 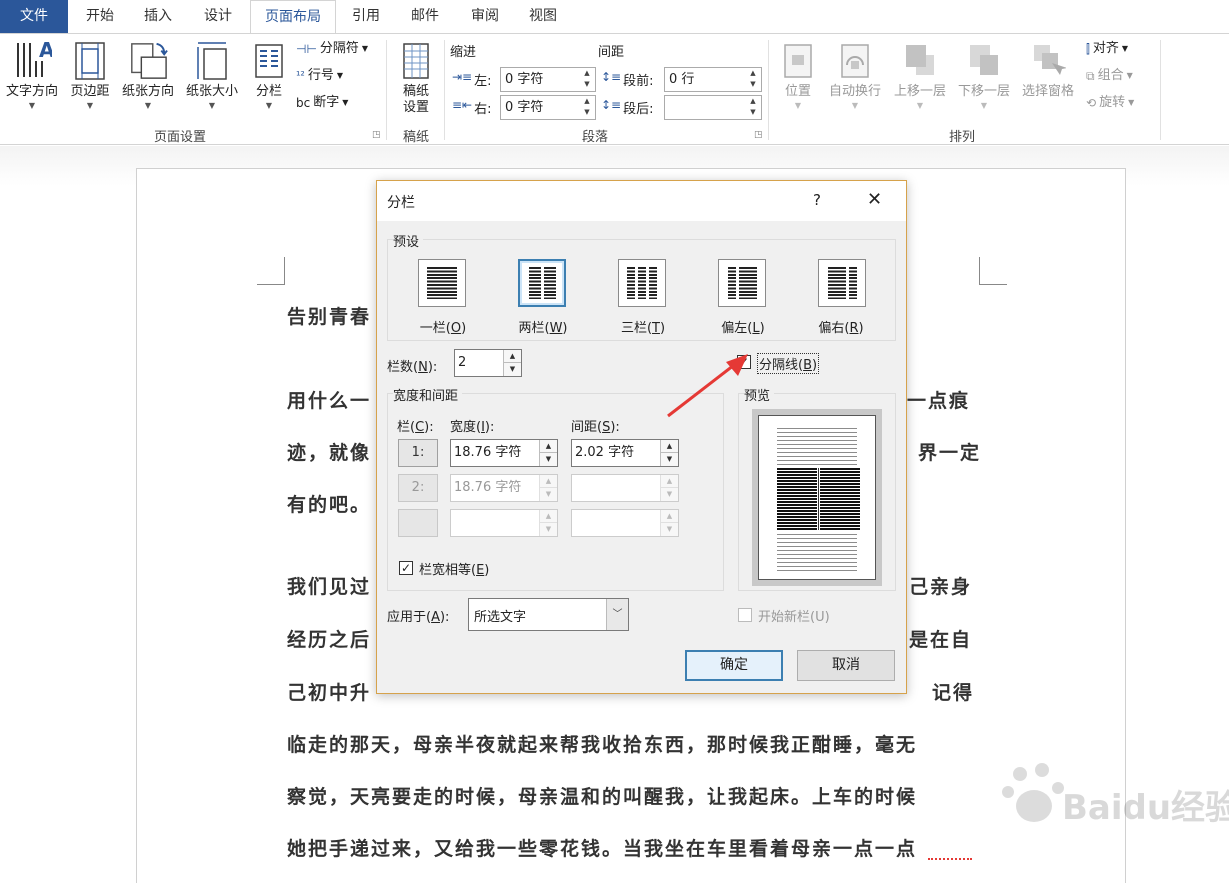 I want to click on preview-page, so click(x=817, y=497).